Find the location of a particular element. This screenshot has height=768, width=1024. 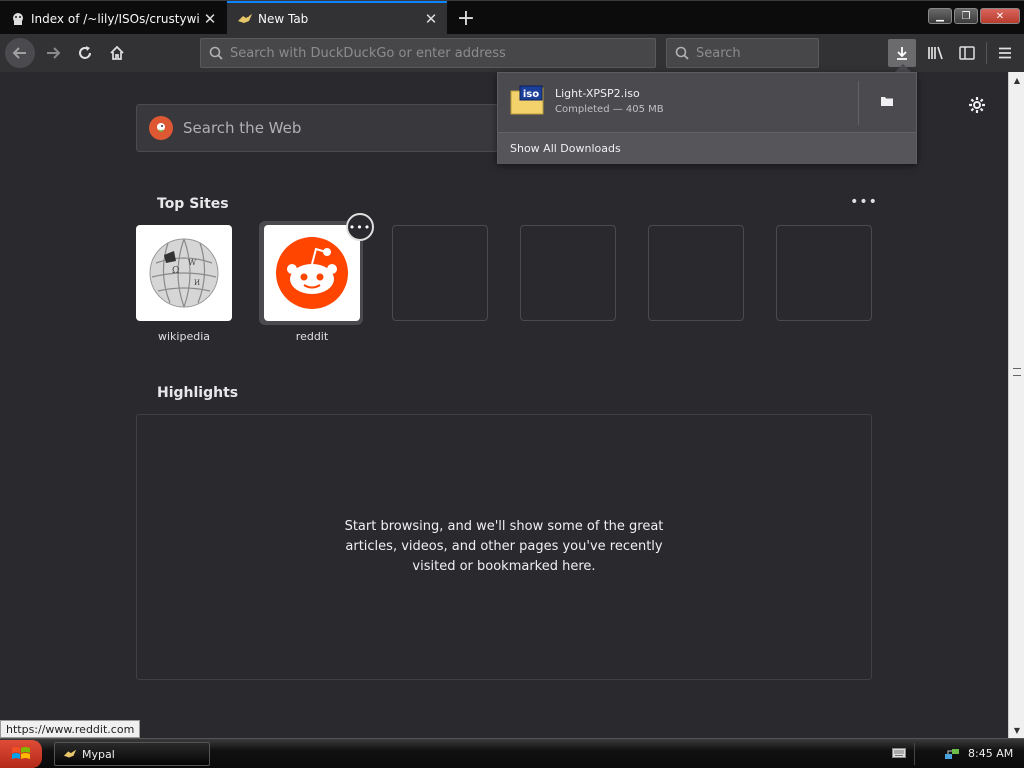

iso-file-icon: iso is located at coordinates (527, 100).